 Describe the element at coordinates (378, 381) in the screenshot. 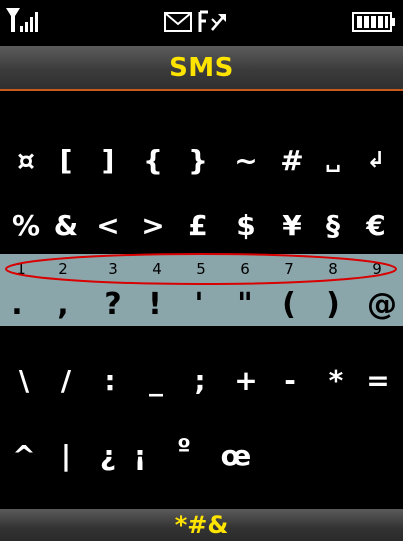

I see `symbol-key: =` at that location.